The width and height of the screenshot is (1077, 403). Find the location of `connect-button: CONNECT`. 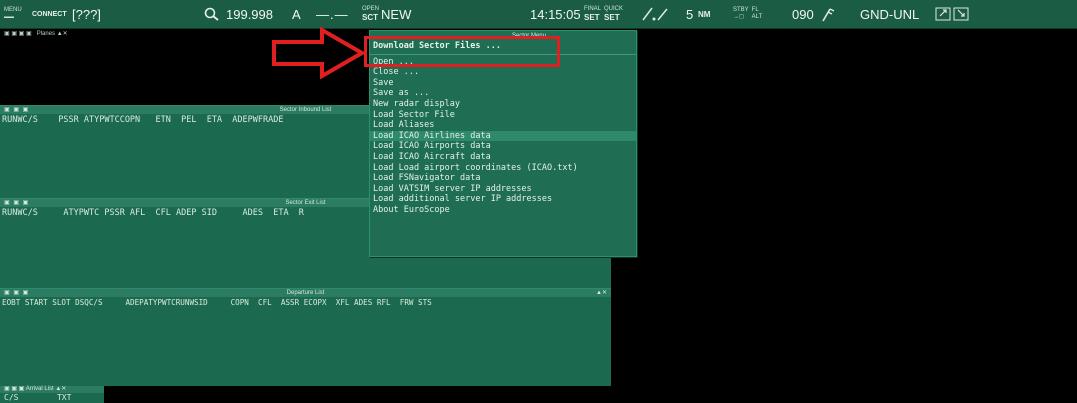

connect-button: CONNECT is located at coordinates (49, 14).